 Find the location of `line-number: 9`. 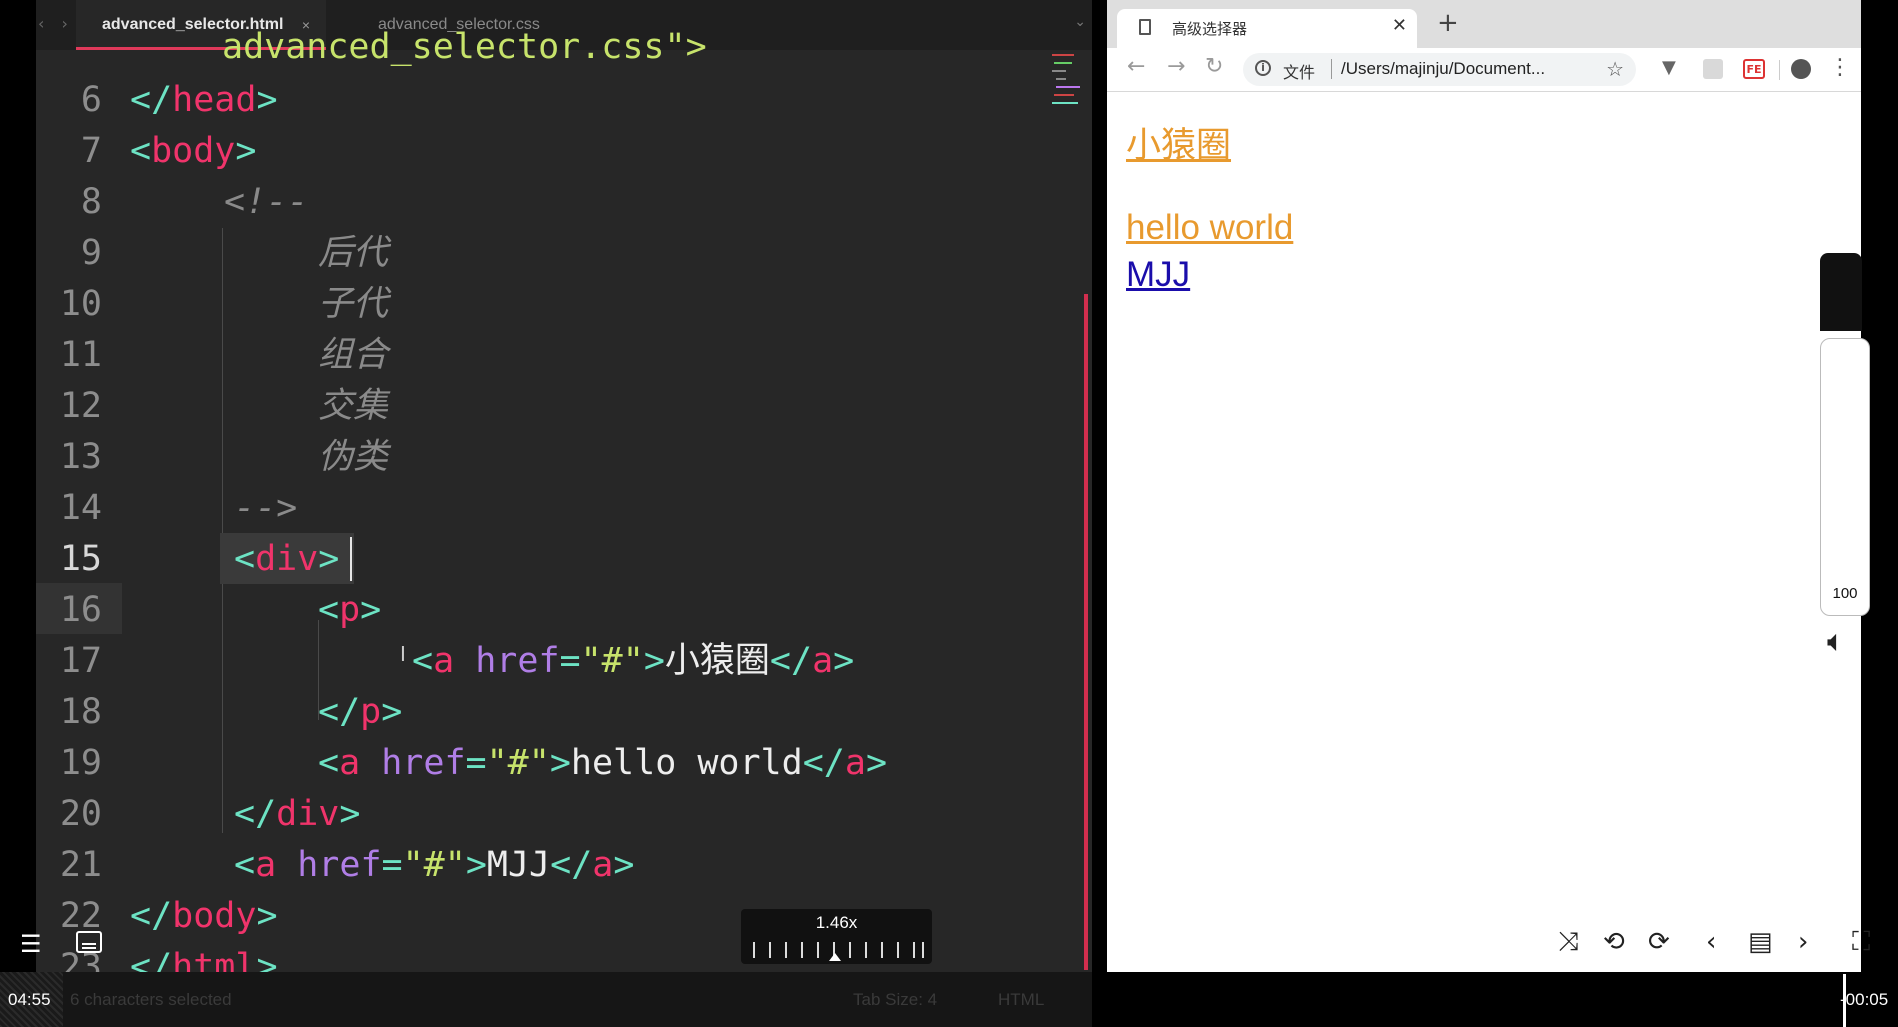

line-number: 9 is located at coordinates (91, 253).